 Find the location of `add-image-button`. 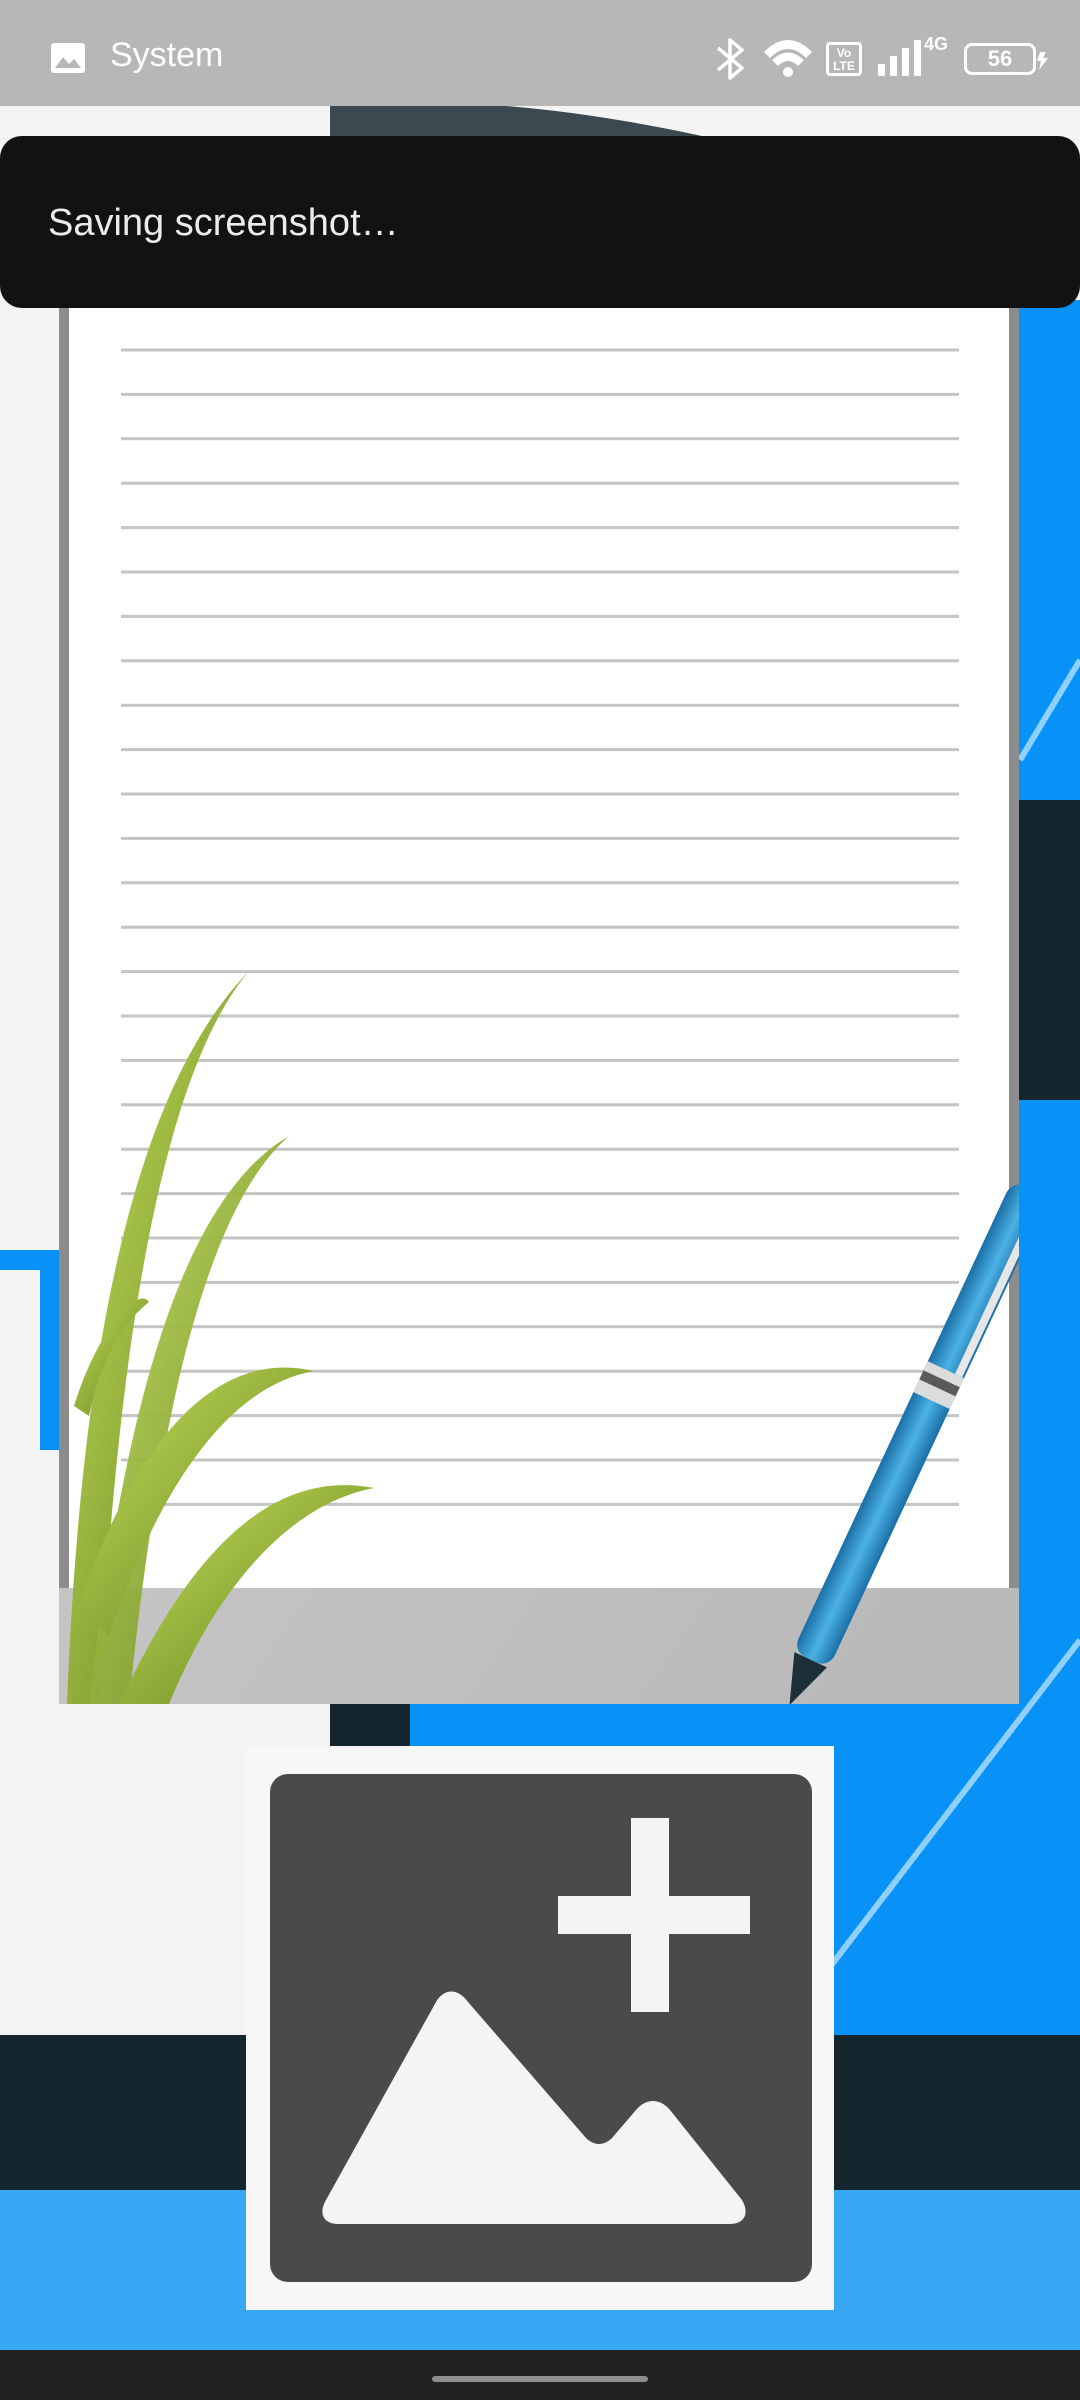

add-image-button is located at coordinates (540, 2028).